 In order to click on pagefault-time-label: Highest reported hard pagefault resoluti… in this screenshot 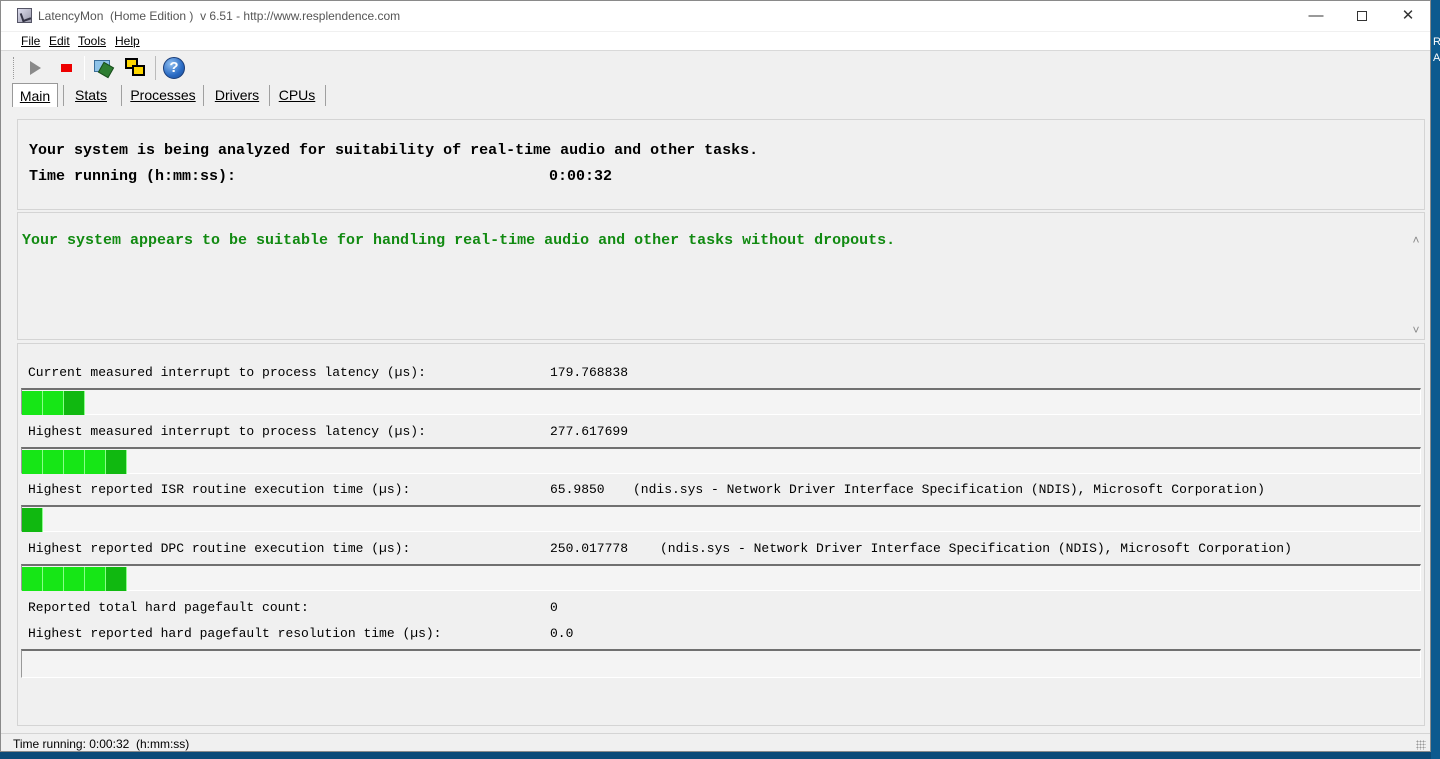, I will do `click(235, 633)`.